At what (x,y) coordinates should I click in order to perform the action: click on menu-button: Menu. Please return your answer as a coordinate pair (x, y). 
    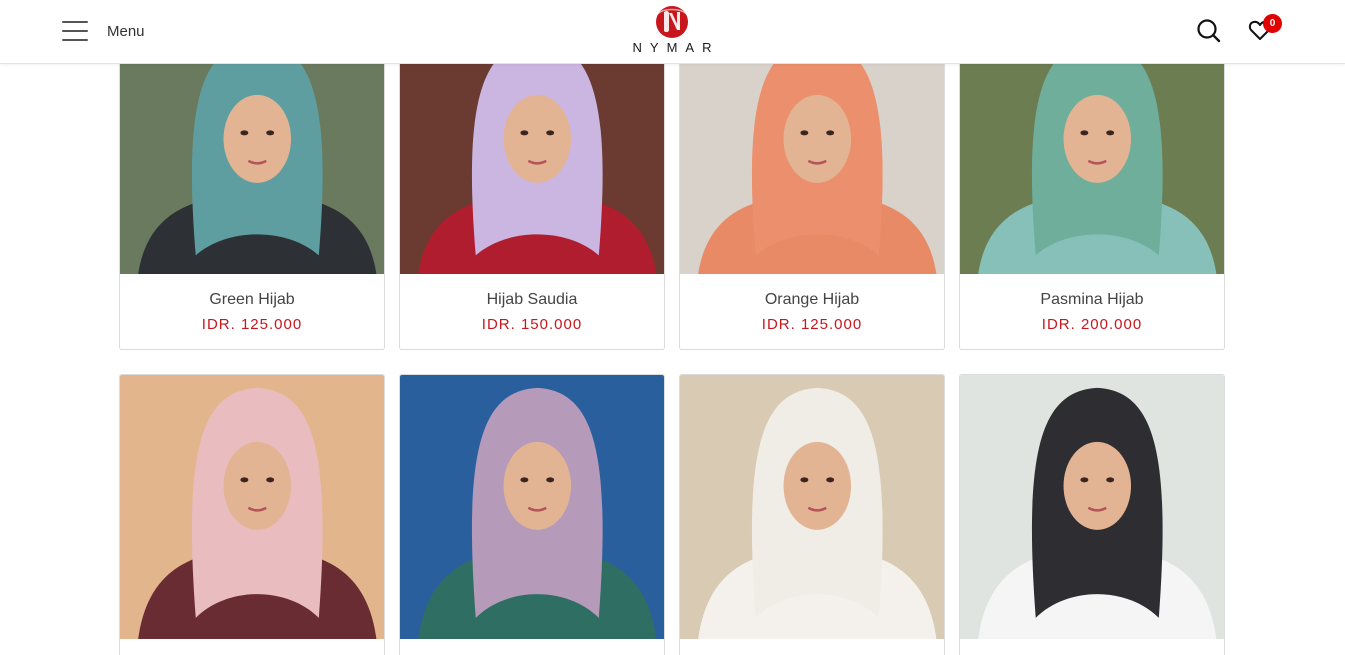
    Looking at the image, I should click on (103, 31).